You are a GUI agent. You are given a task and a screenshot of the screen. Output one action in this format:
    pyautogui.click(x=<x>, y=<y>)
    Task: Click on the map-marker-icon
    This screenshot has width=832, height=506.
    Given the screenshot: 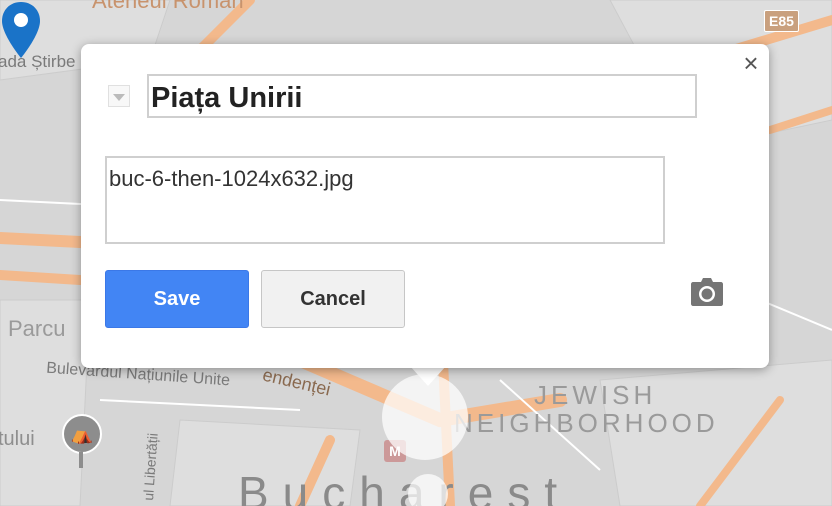 What is the action you would take?
    pyautogui.click(x=21, y=30)
    